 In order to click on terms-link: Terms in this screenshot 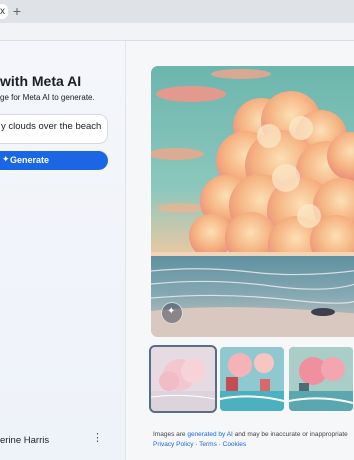, I will do `click(208, 444)`.